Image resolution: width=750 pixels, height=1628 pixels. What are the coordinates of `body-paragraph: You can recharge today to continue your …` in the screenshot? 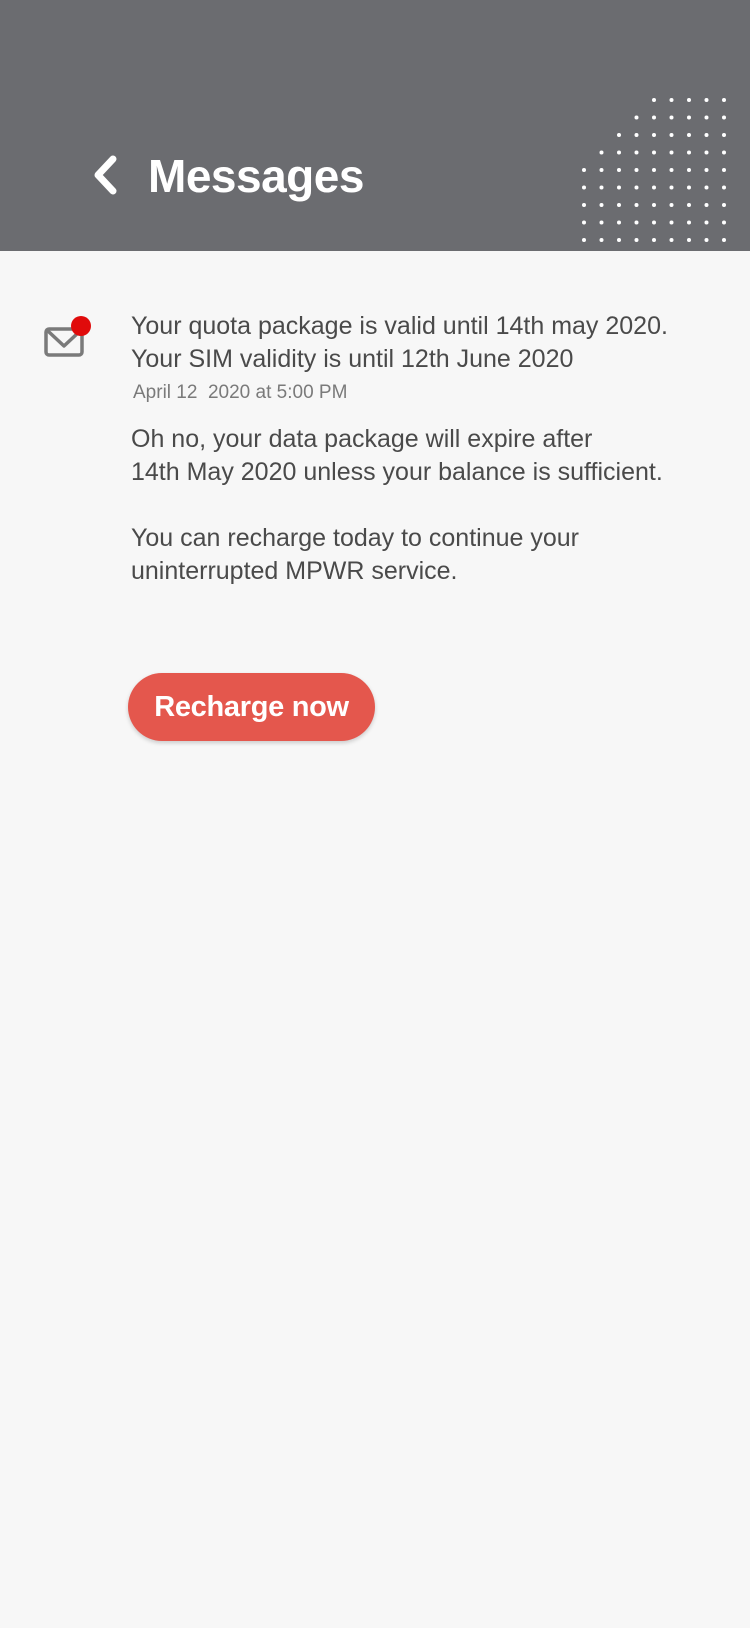 It's located at (355, 554).